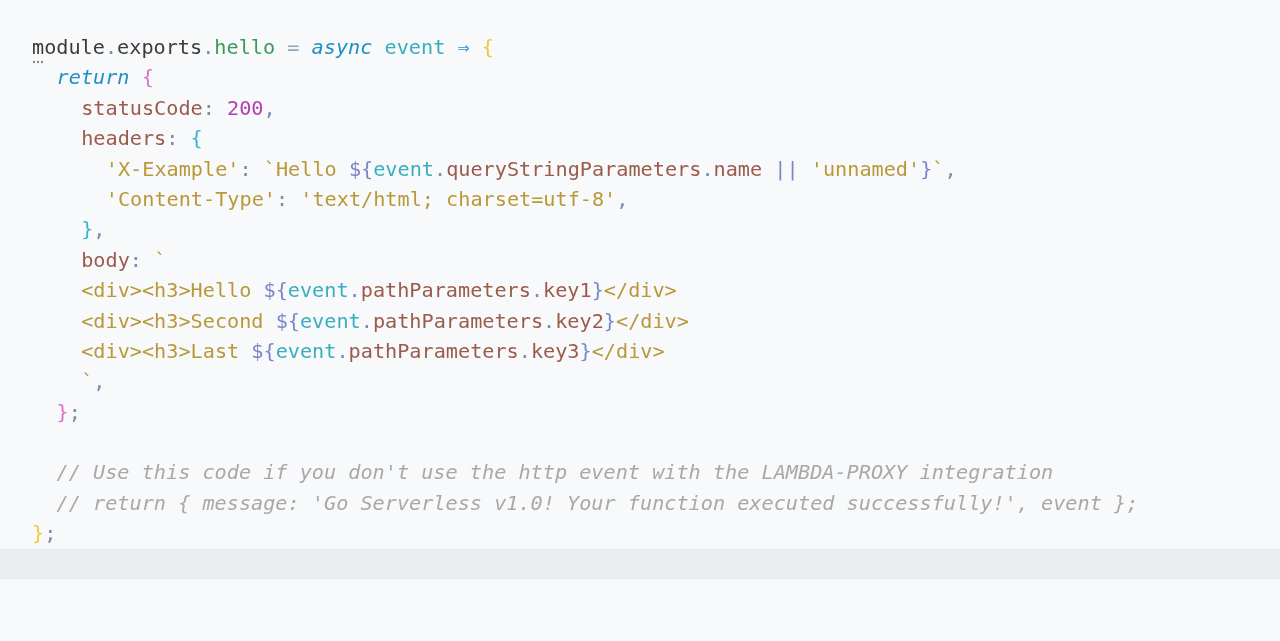 Image resolution: width=1280 pixels, height=641 pixels. Describe the element at coordinates (93, 382) in the screenshot. I see `code-line: `,` at that location.